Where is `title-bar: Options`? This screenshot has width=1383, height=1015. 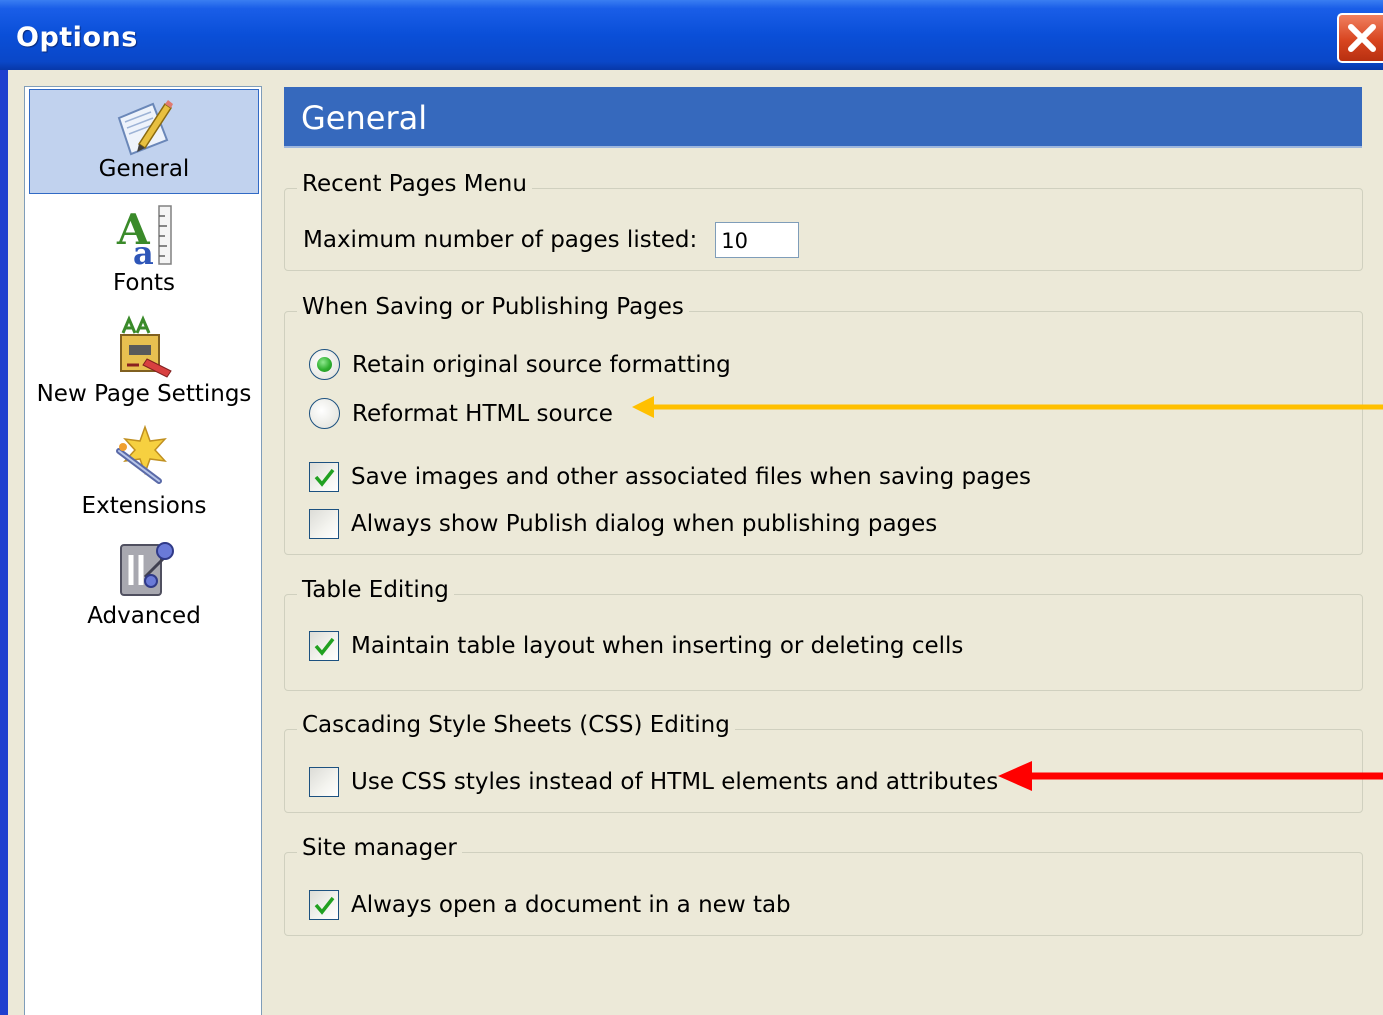
title-bar: Options is located at coordinates (691, 35).